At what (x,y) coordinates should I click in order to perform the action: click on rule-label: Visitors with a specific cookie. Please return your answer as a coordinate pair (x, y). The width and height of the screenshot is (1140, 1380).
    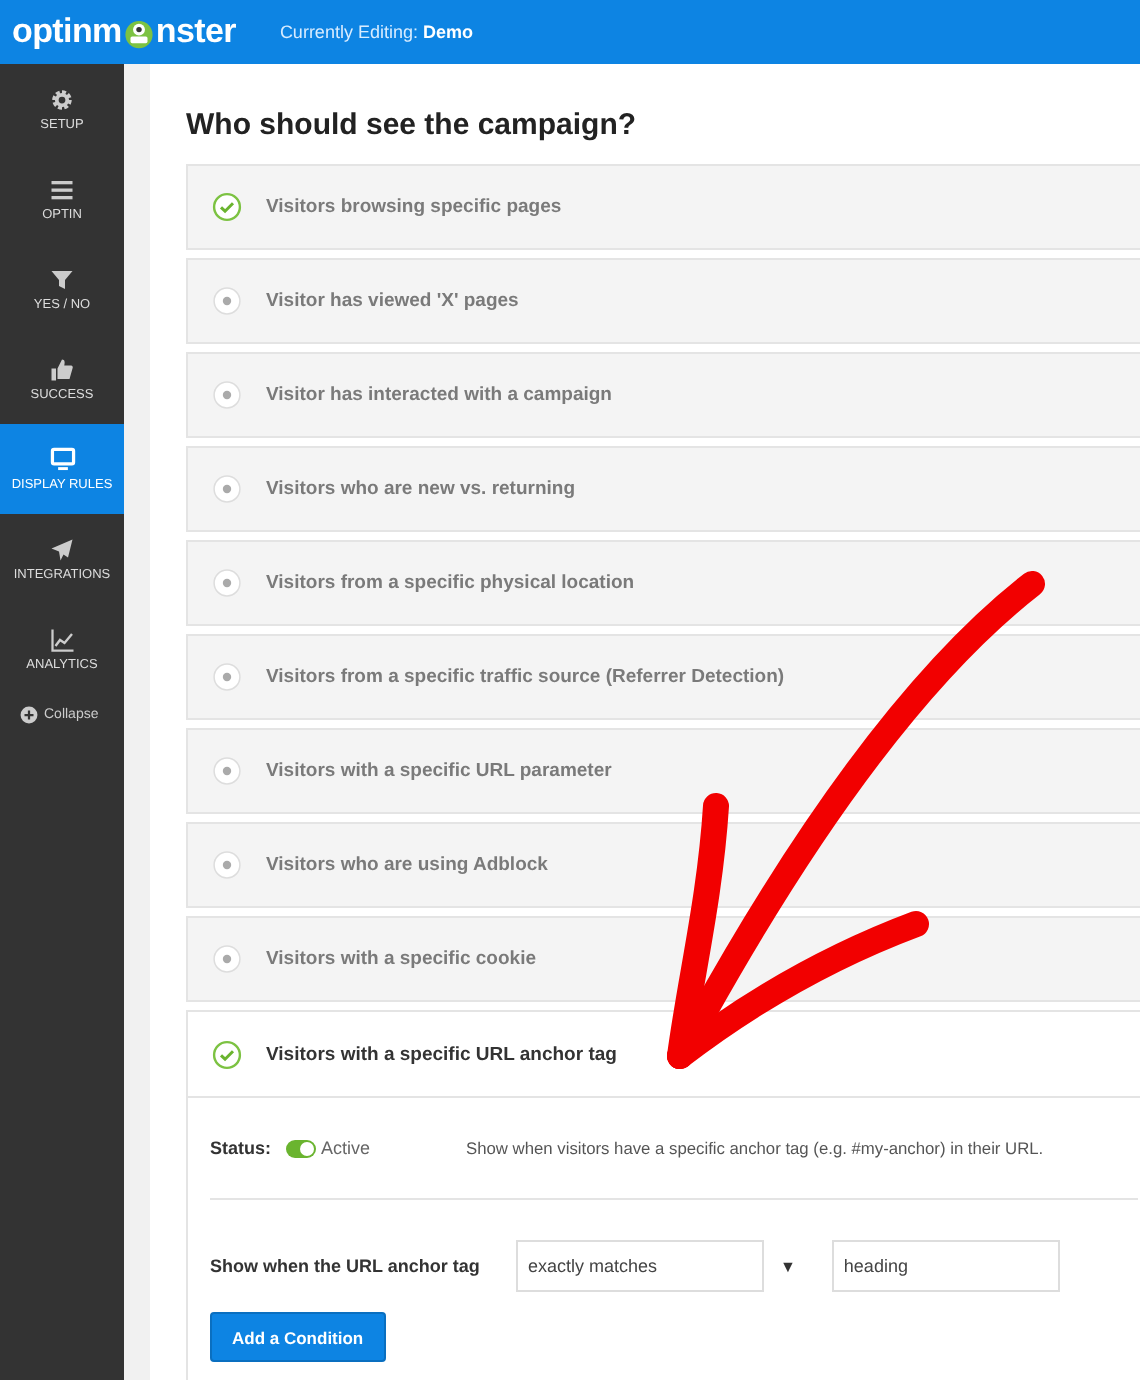
    Looking at the image, I should click on (401, 959).